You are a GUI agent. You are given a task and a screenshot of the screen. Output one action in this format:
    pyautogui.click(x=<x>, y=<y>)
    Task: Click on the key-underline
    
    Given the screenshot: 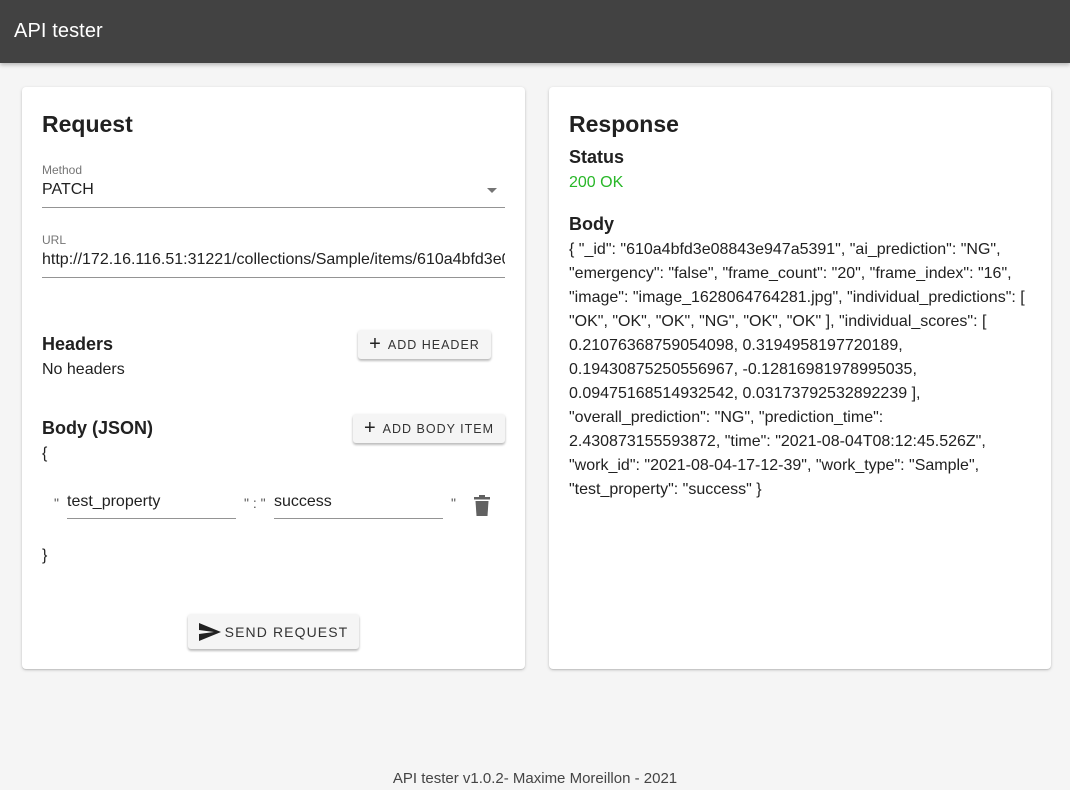 What is the action you would take?
    pyautogui.click(x=151, y=518)
    